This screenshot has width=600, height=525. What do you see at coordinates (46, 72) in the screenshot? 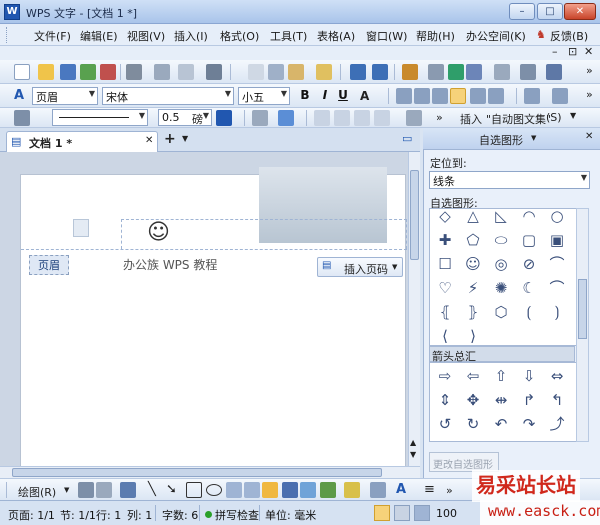
I see `open-folder-icon` at bounding box center [46, 72].